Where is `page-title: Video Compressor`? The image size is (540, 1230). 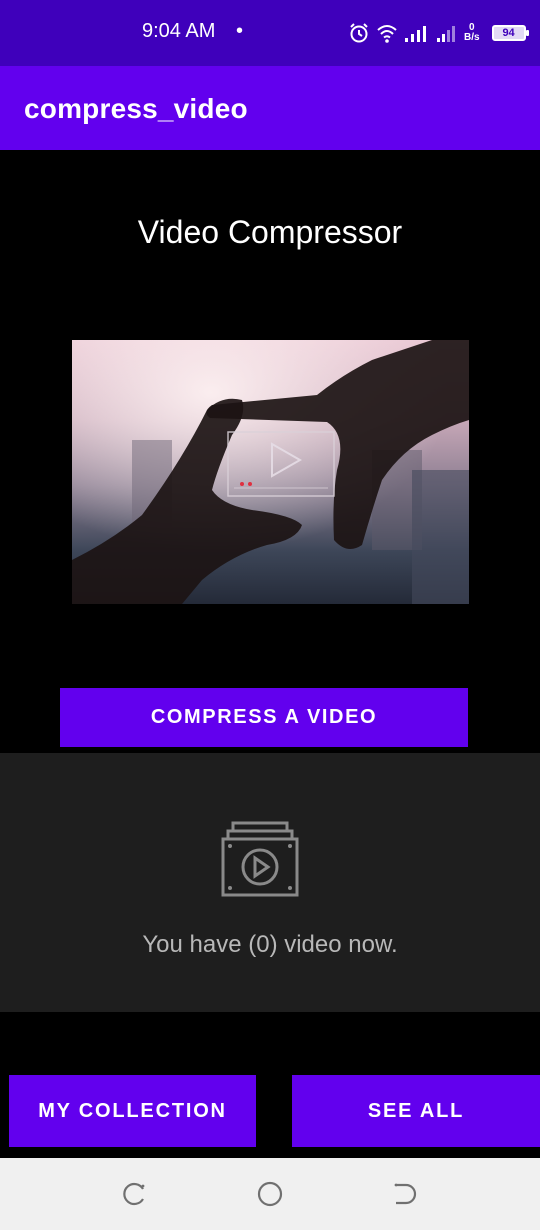
page-title: Video Compressor is located at coordinates (270, 232).